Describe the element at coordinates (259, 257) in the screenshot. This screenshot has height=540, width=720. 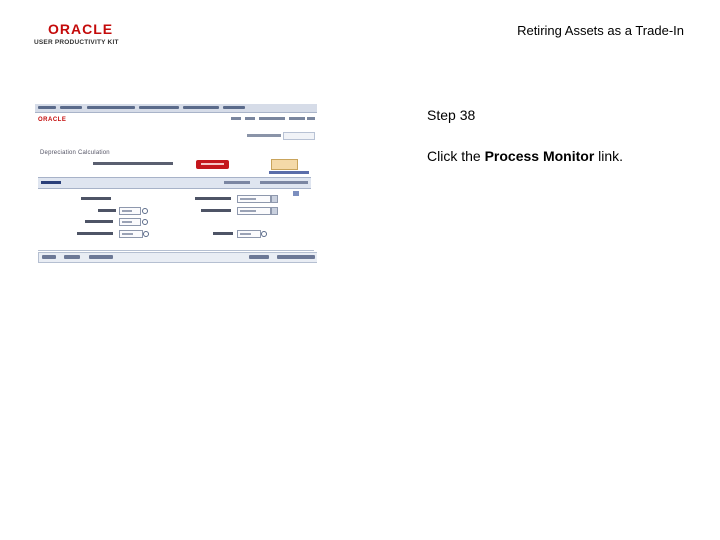
I see `add-button` at that location.